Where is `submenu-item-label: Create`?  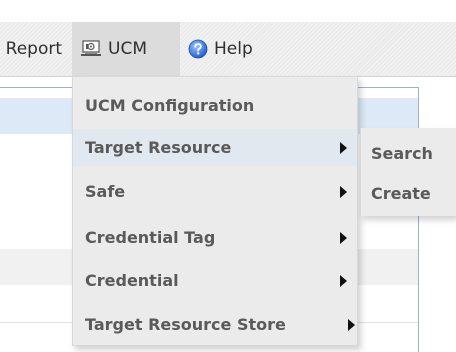 submenu-item-label: Create is located at coordinates (401, 193).